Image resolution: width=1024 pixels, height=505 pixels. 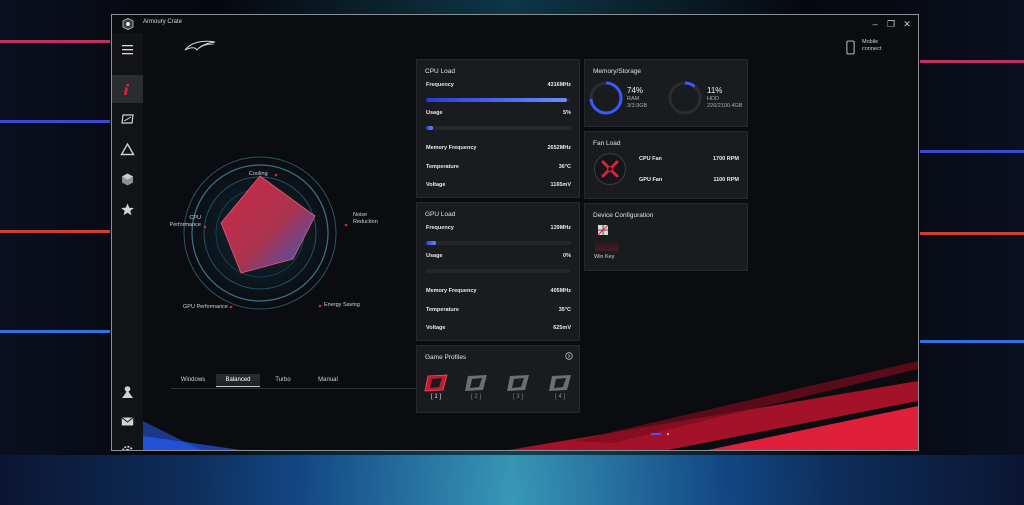 I want to click on monitor-icon, so click(x=127, y=118).